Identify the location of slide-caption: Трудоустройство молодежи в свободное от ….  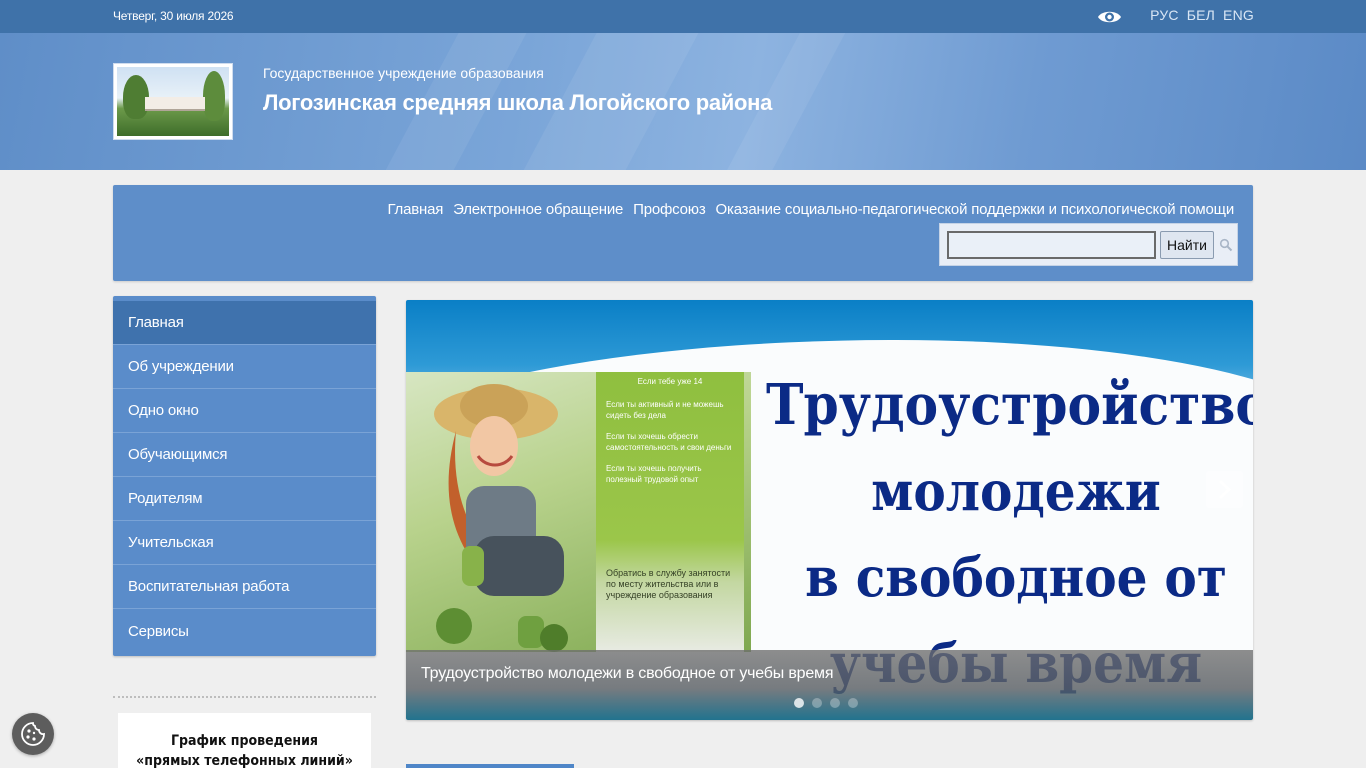
(829, 685).